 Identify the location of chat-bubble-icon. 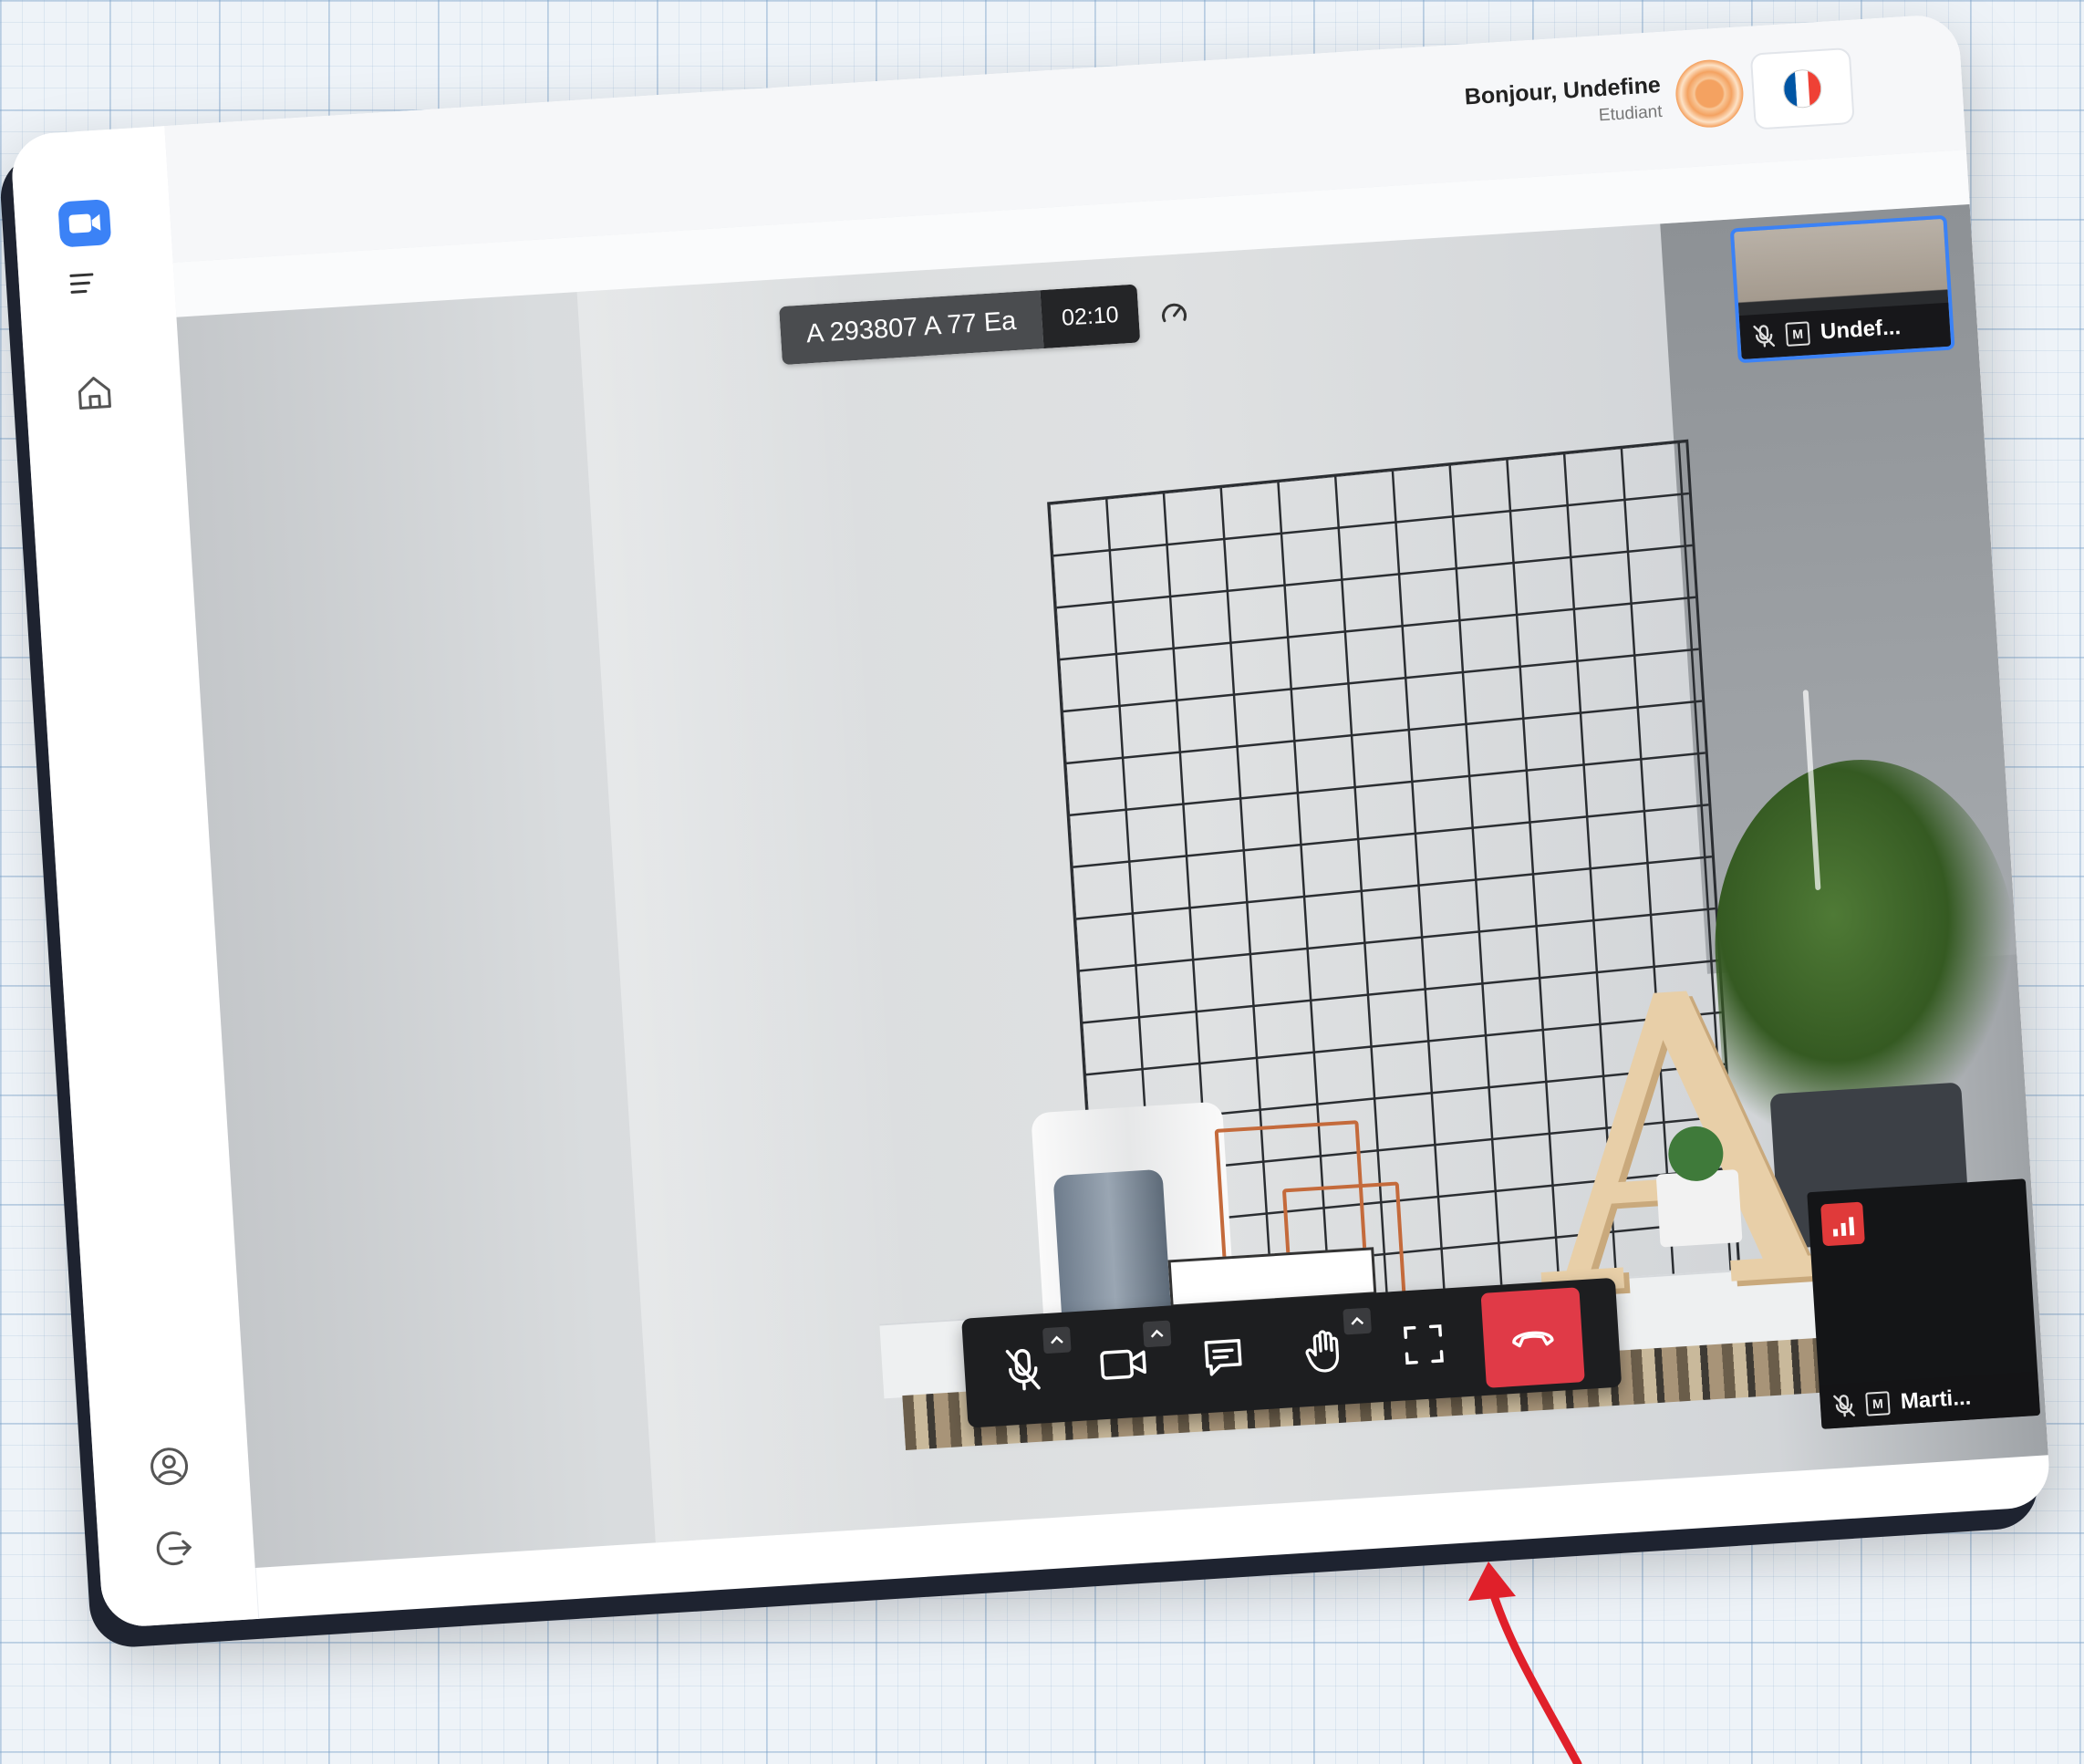
(1223, 1357).